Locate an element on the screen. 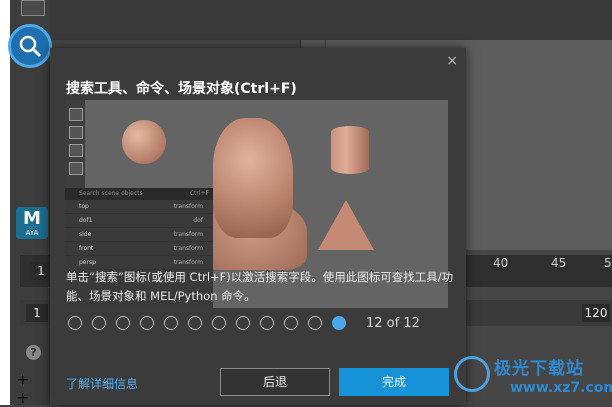 This screenshot has width=612, height=407. outliner-tool-icon is located at coordinates (76, 168).